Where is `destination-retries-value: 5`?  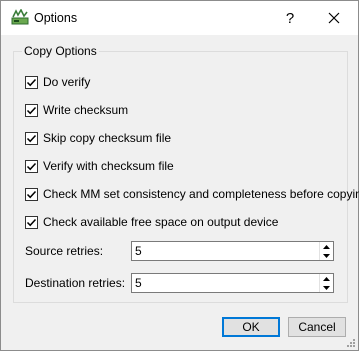 destination-retries-value: 5 is located at coordinates (138, 283).